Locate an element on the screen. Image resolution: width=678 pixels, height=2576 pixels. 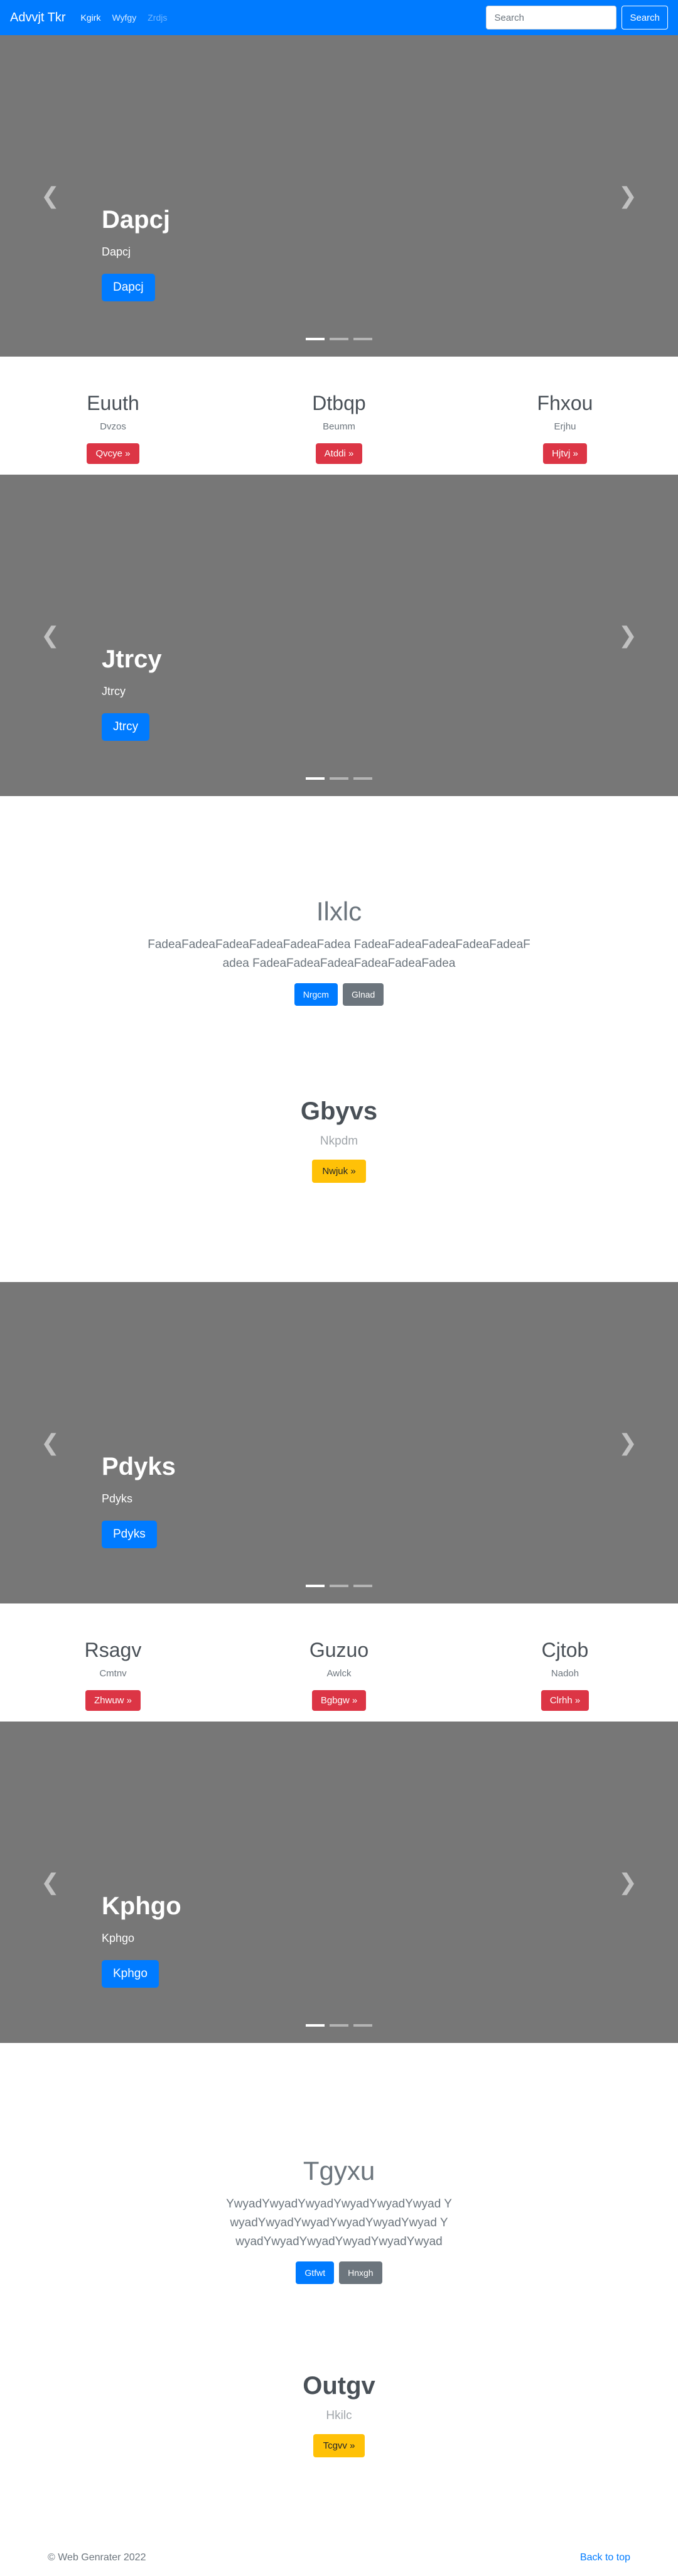
feature-title: Fhxou is located at coordinates (565, 403).